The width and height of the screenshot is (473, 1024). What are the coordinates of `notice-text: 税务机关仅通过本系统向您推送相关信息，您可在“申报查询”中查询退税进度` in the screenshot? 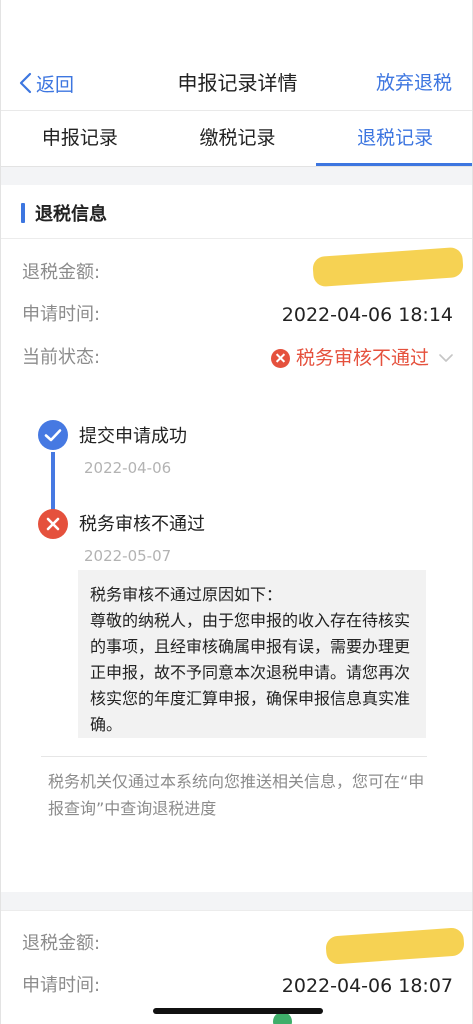 It's located at (236, 795).